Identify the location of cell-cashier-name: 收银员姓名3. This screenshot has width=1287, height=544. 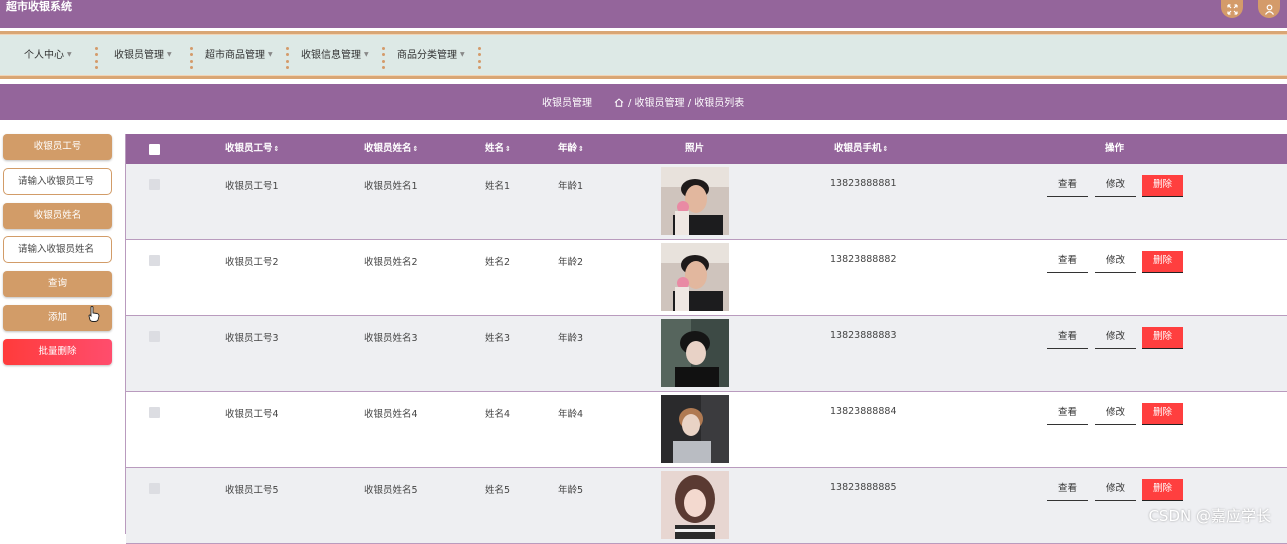
(391, 337).